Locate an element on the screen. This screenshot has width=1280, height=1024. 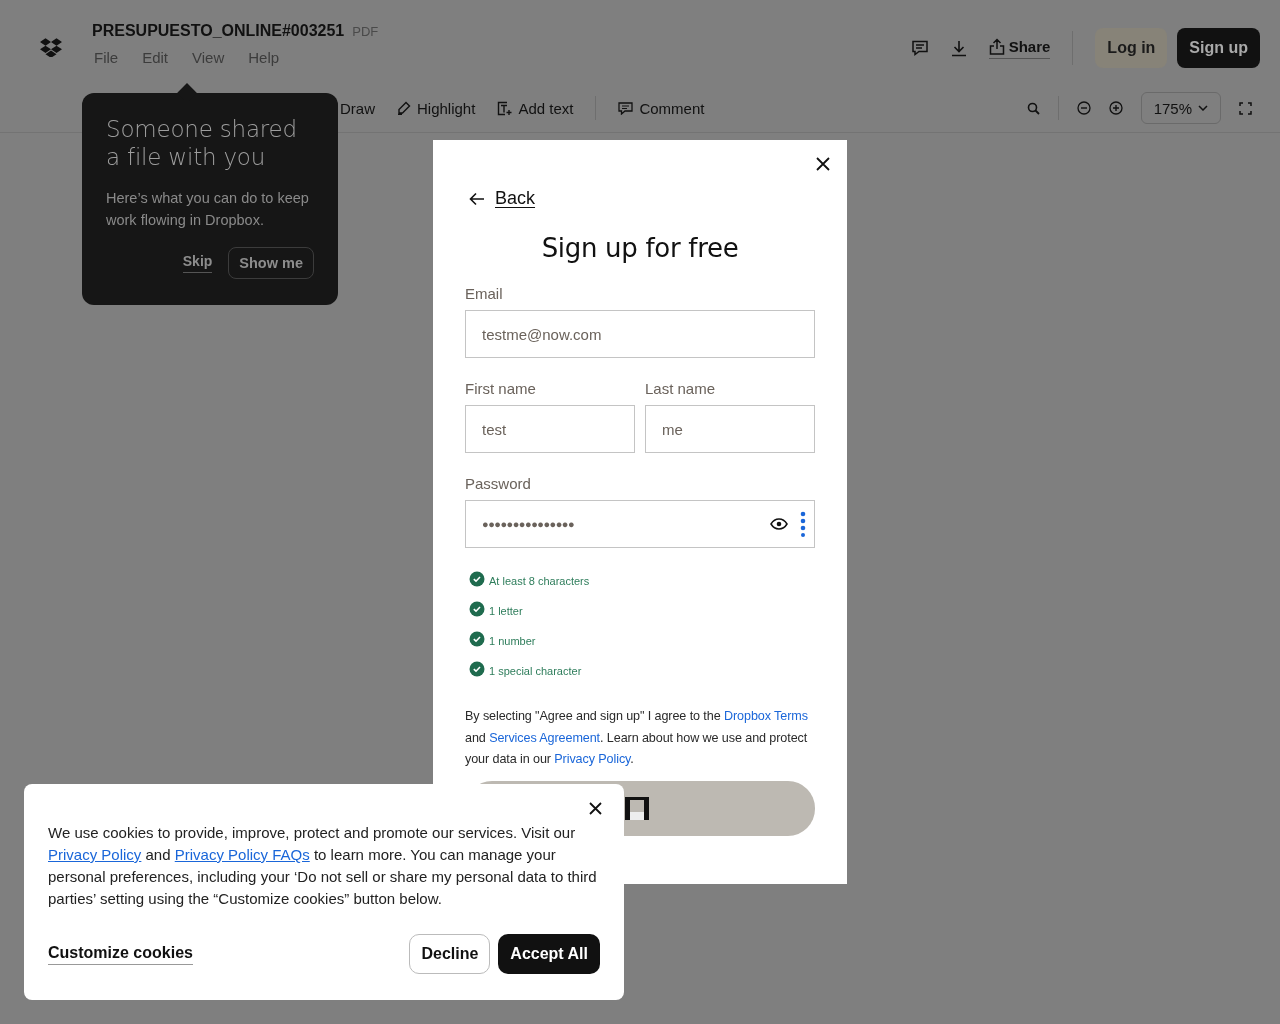
logo-icon is located at coordinates (51, 47).